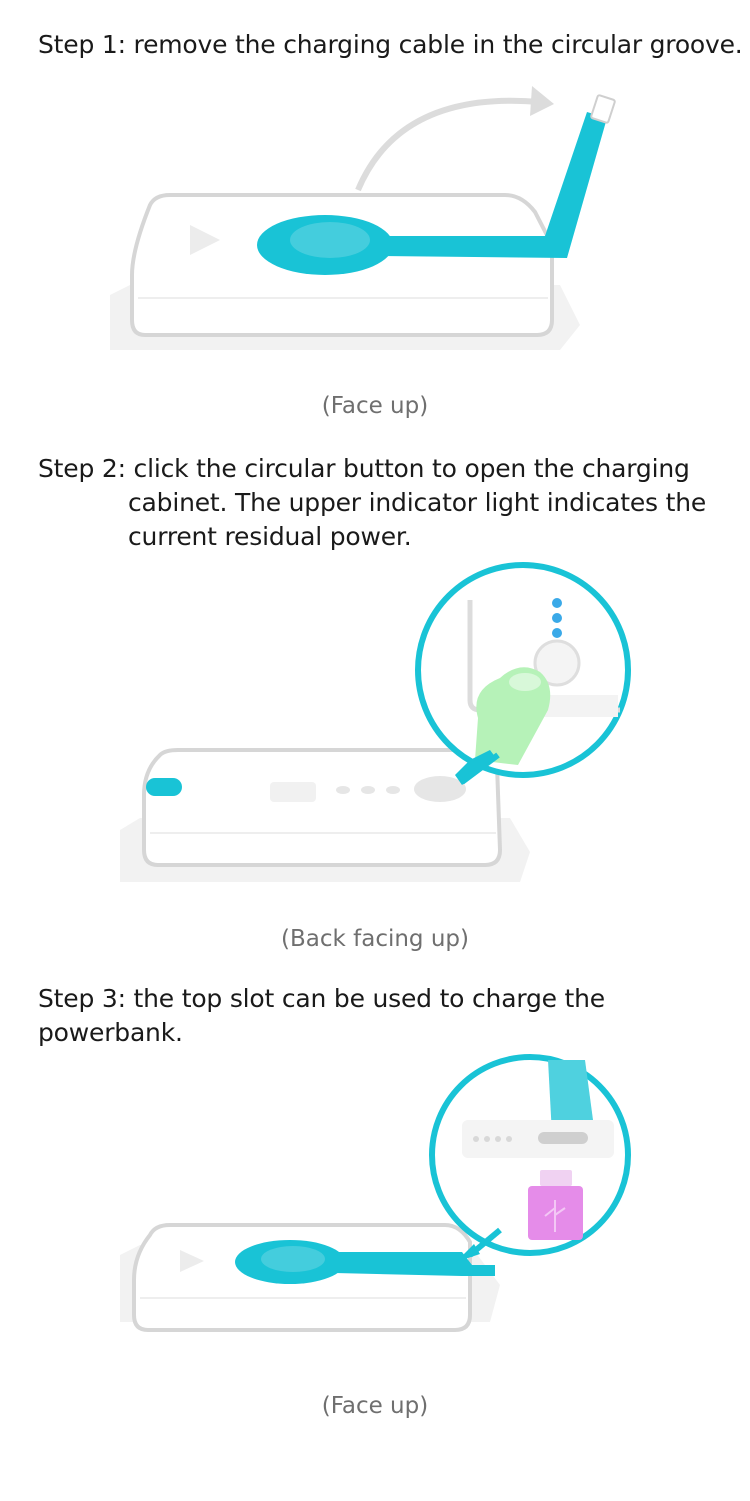 Image resolution: width=750 pixels, height=1501 pixels. I want to click on power-button-icon, so click(440, 789).